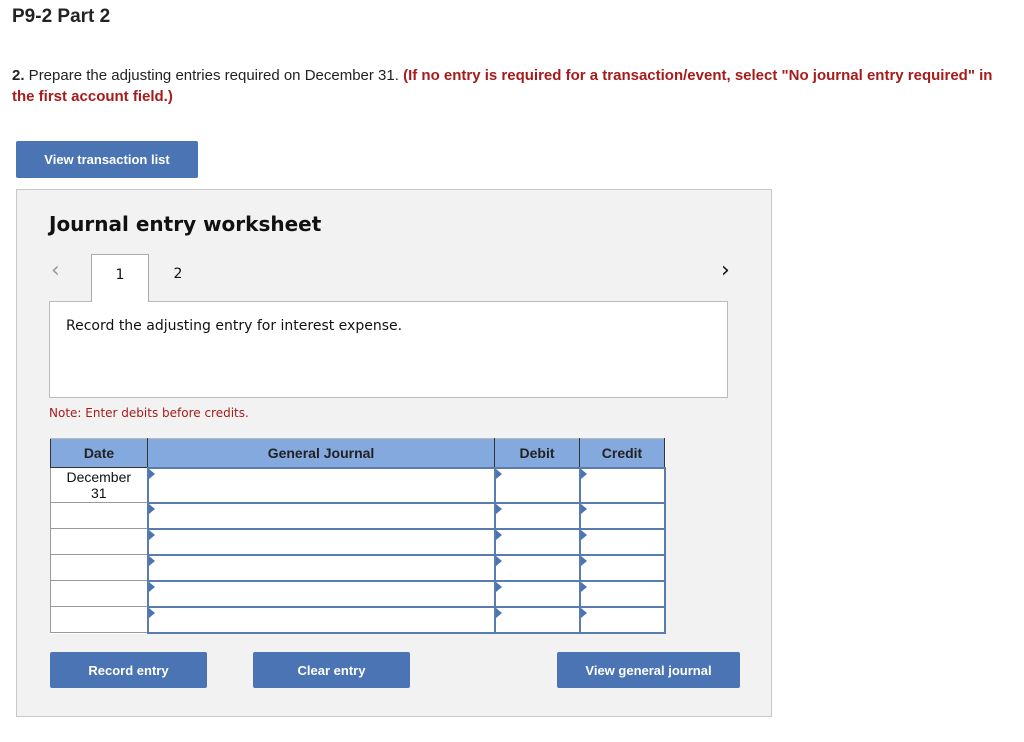  I want to click on view-general-journal-button: View general journal, so click(648, 670).